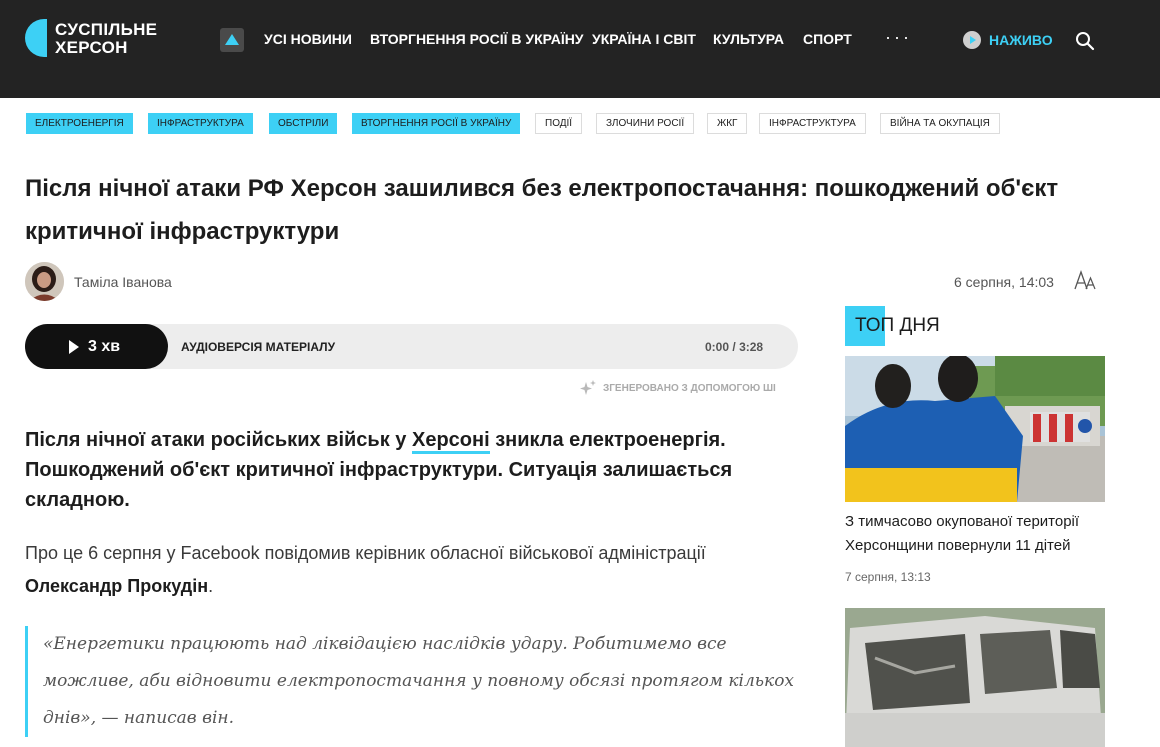 The image size is (1160, 747). Describe the element at coordinates (588, 387) in the screenshot. I see `sparkle-icon` at that location.